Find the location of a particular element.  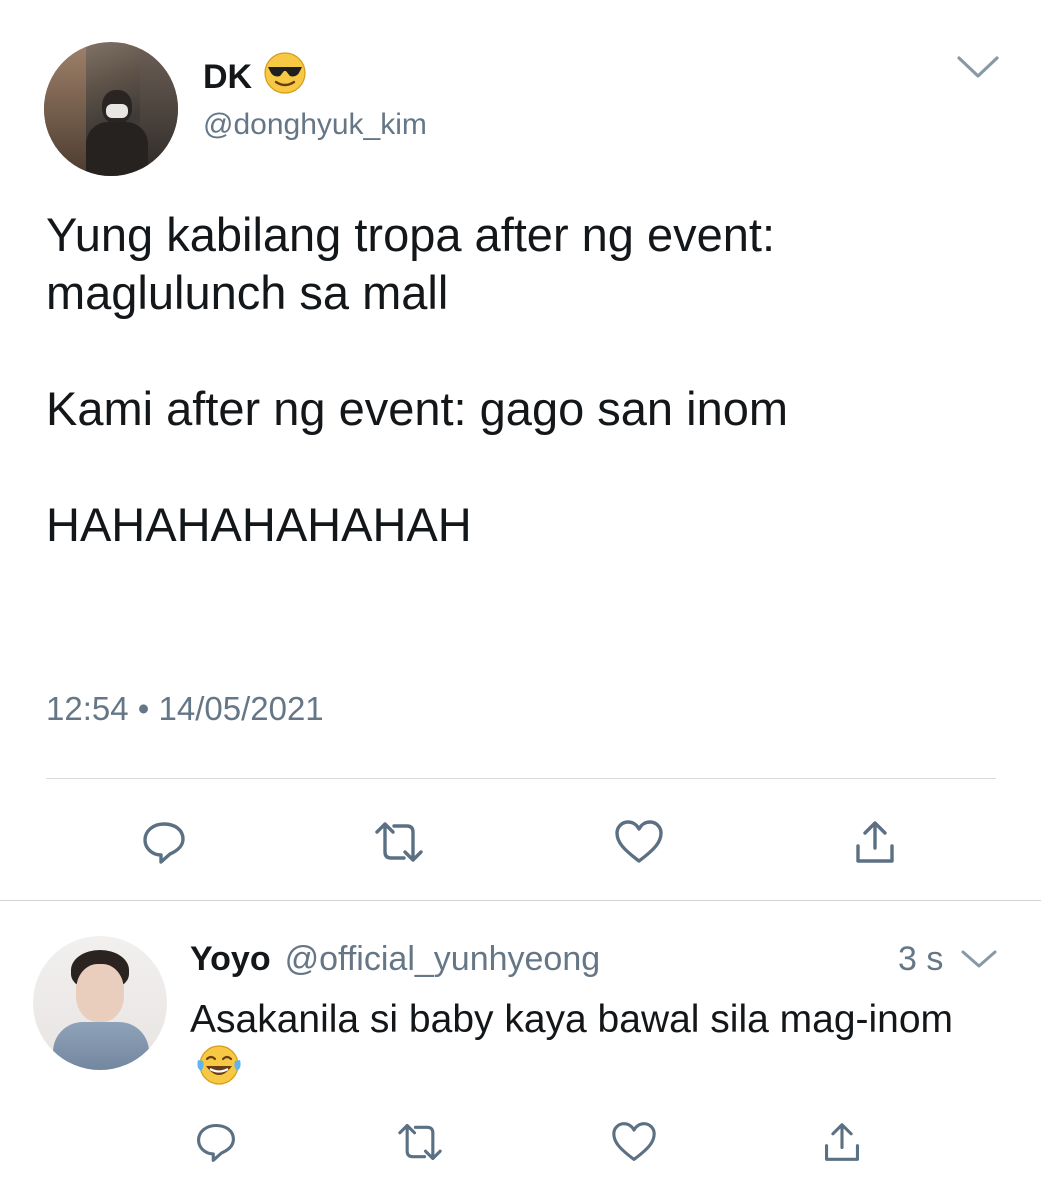

reply-author-handle: @official_yunhyeong is located at coordinates (443, 959).